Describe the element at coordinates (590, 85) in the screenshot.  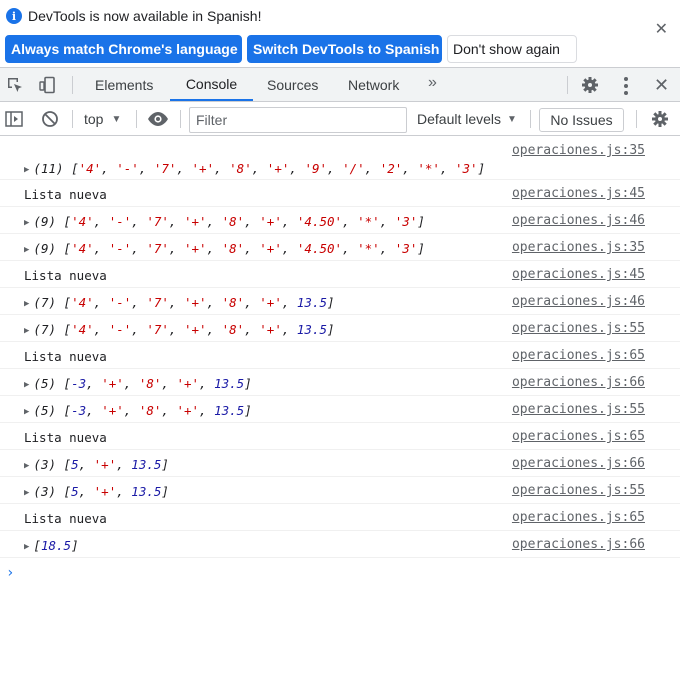
I see `settings-gear-icon` at that location.